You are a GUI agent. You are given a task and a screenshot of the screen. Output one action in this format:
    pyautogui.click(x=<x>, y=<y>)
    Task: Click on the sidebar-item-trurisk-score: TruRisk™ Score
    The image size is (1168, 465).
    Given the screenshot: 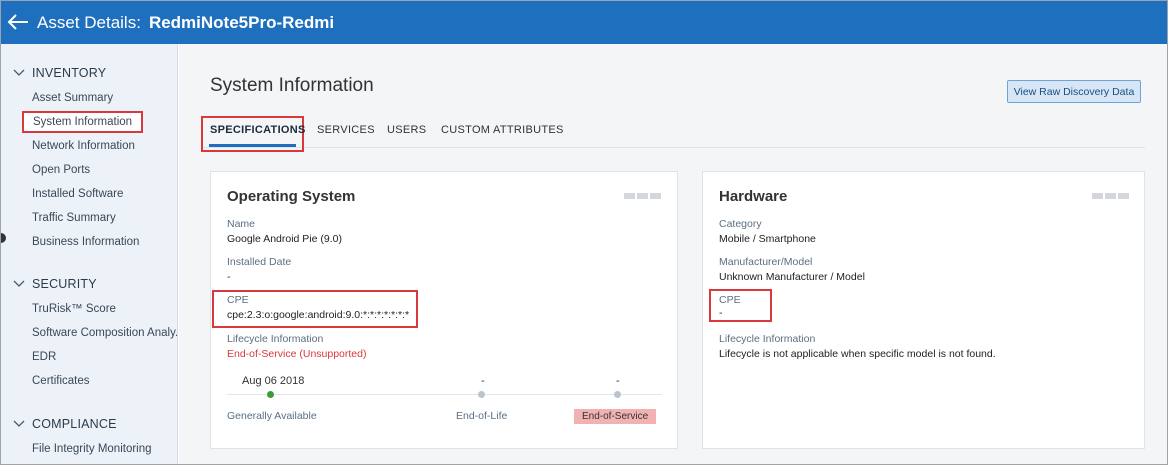 What is the action you would take?
    pyautogui.click(x=74, y=309)
    